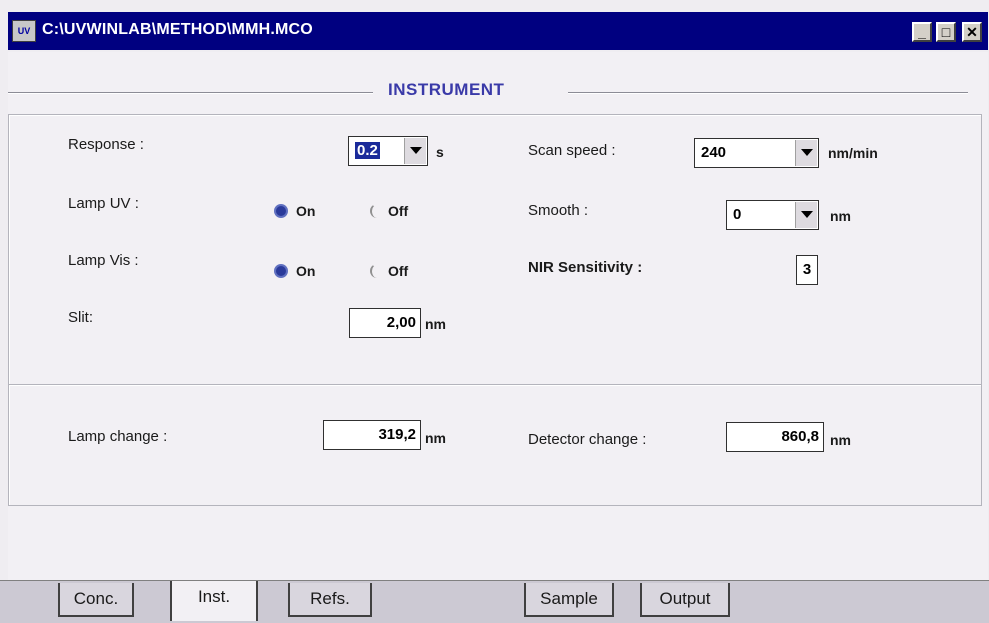 The width and height of the screenshot is (989, 623). What do you see at coordinates (572, 150) in the screenshot?
I see `scan-speed-label: Scan speed :` at bounding box center [572, 150].